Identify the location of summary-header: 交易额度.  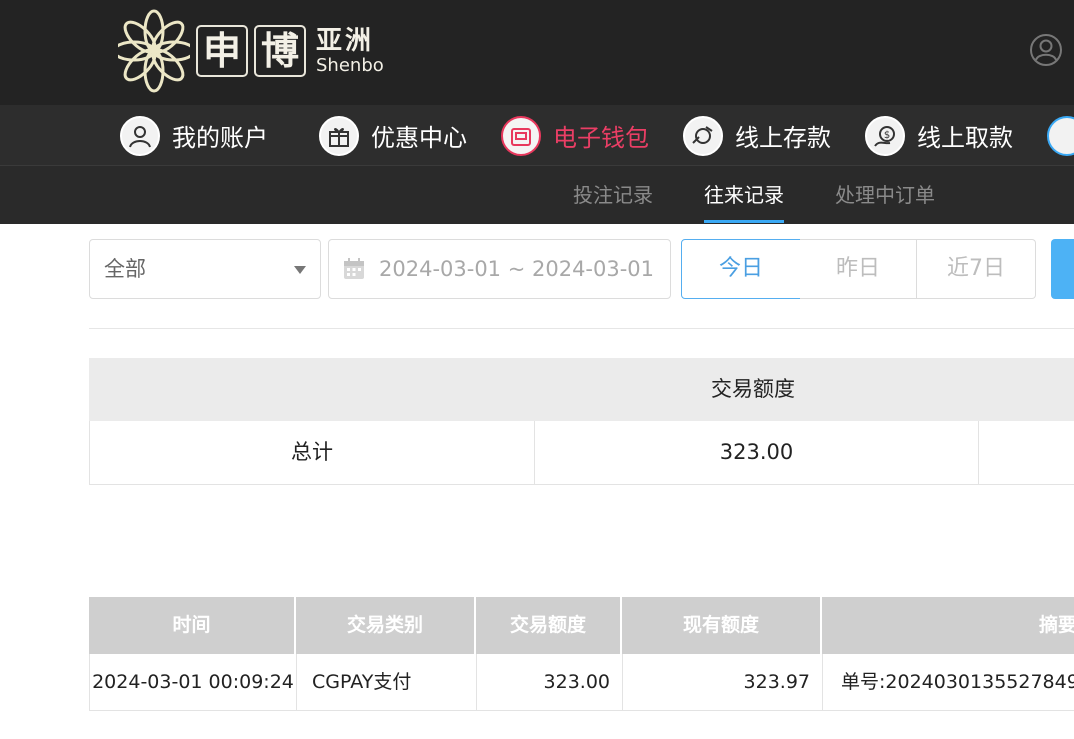
(581, 389).